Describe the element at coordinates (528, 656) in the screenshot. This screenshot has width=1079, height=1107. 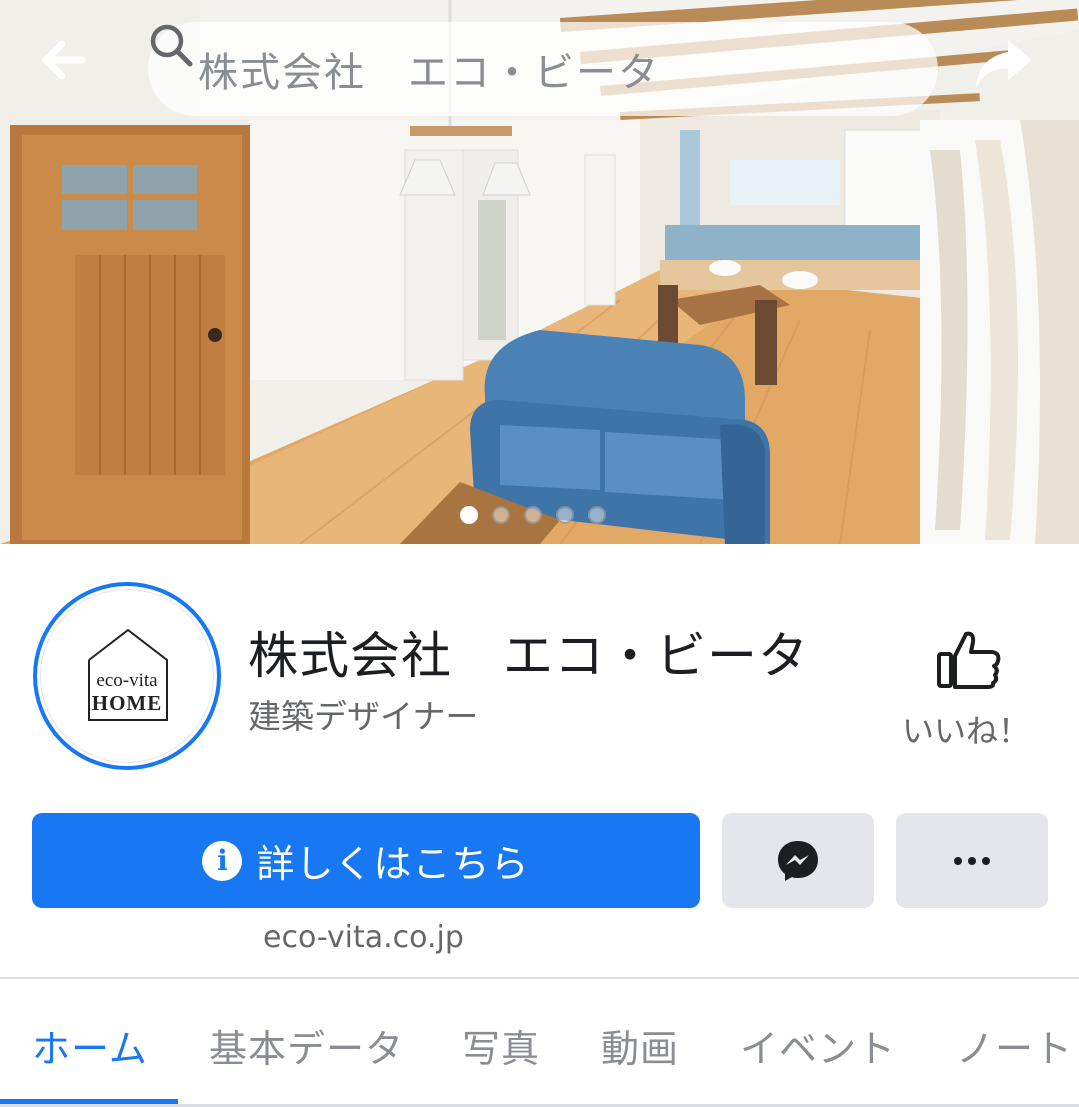
I see `page-title: 株式会社 エコ・ビータ` at that location.